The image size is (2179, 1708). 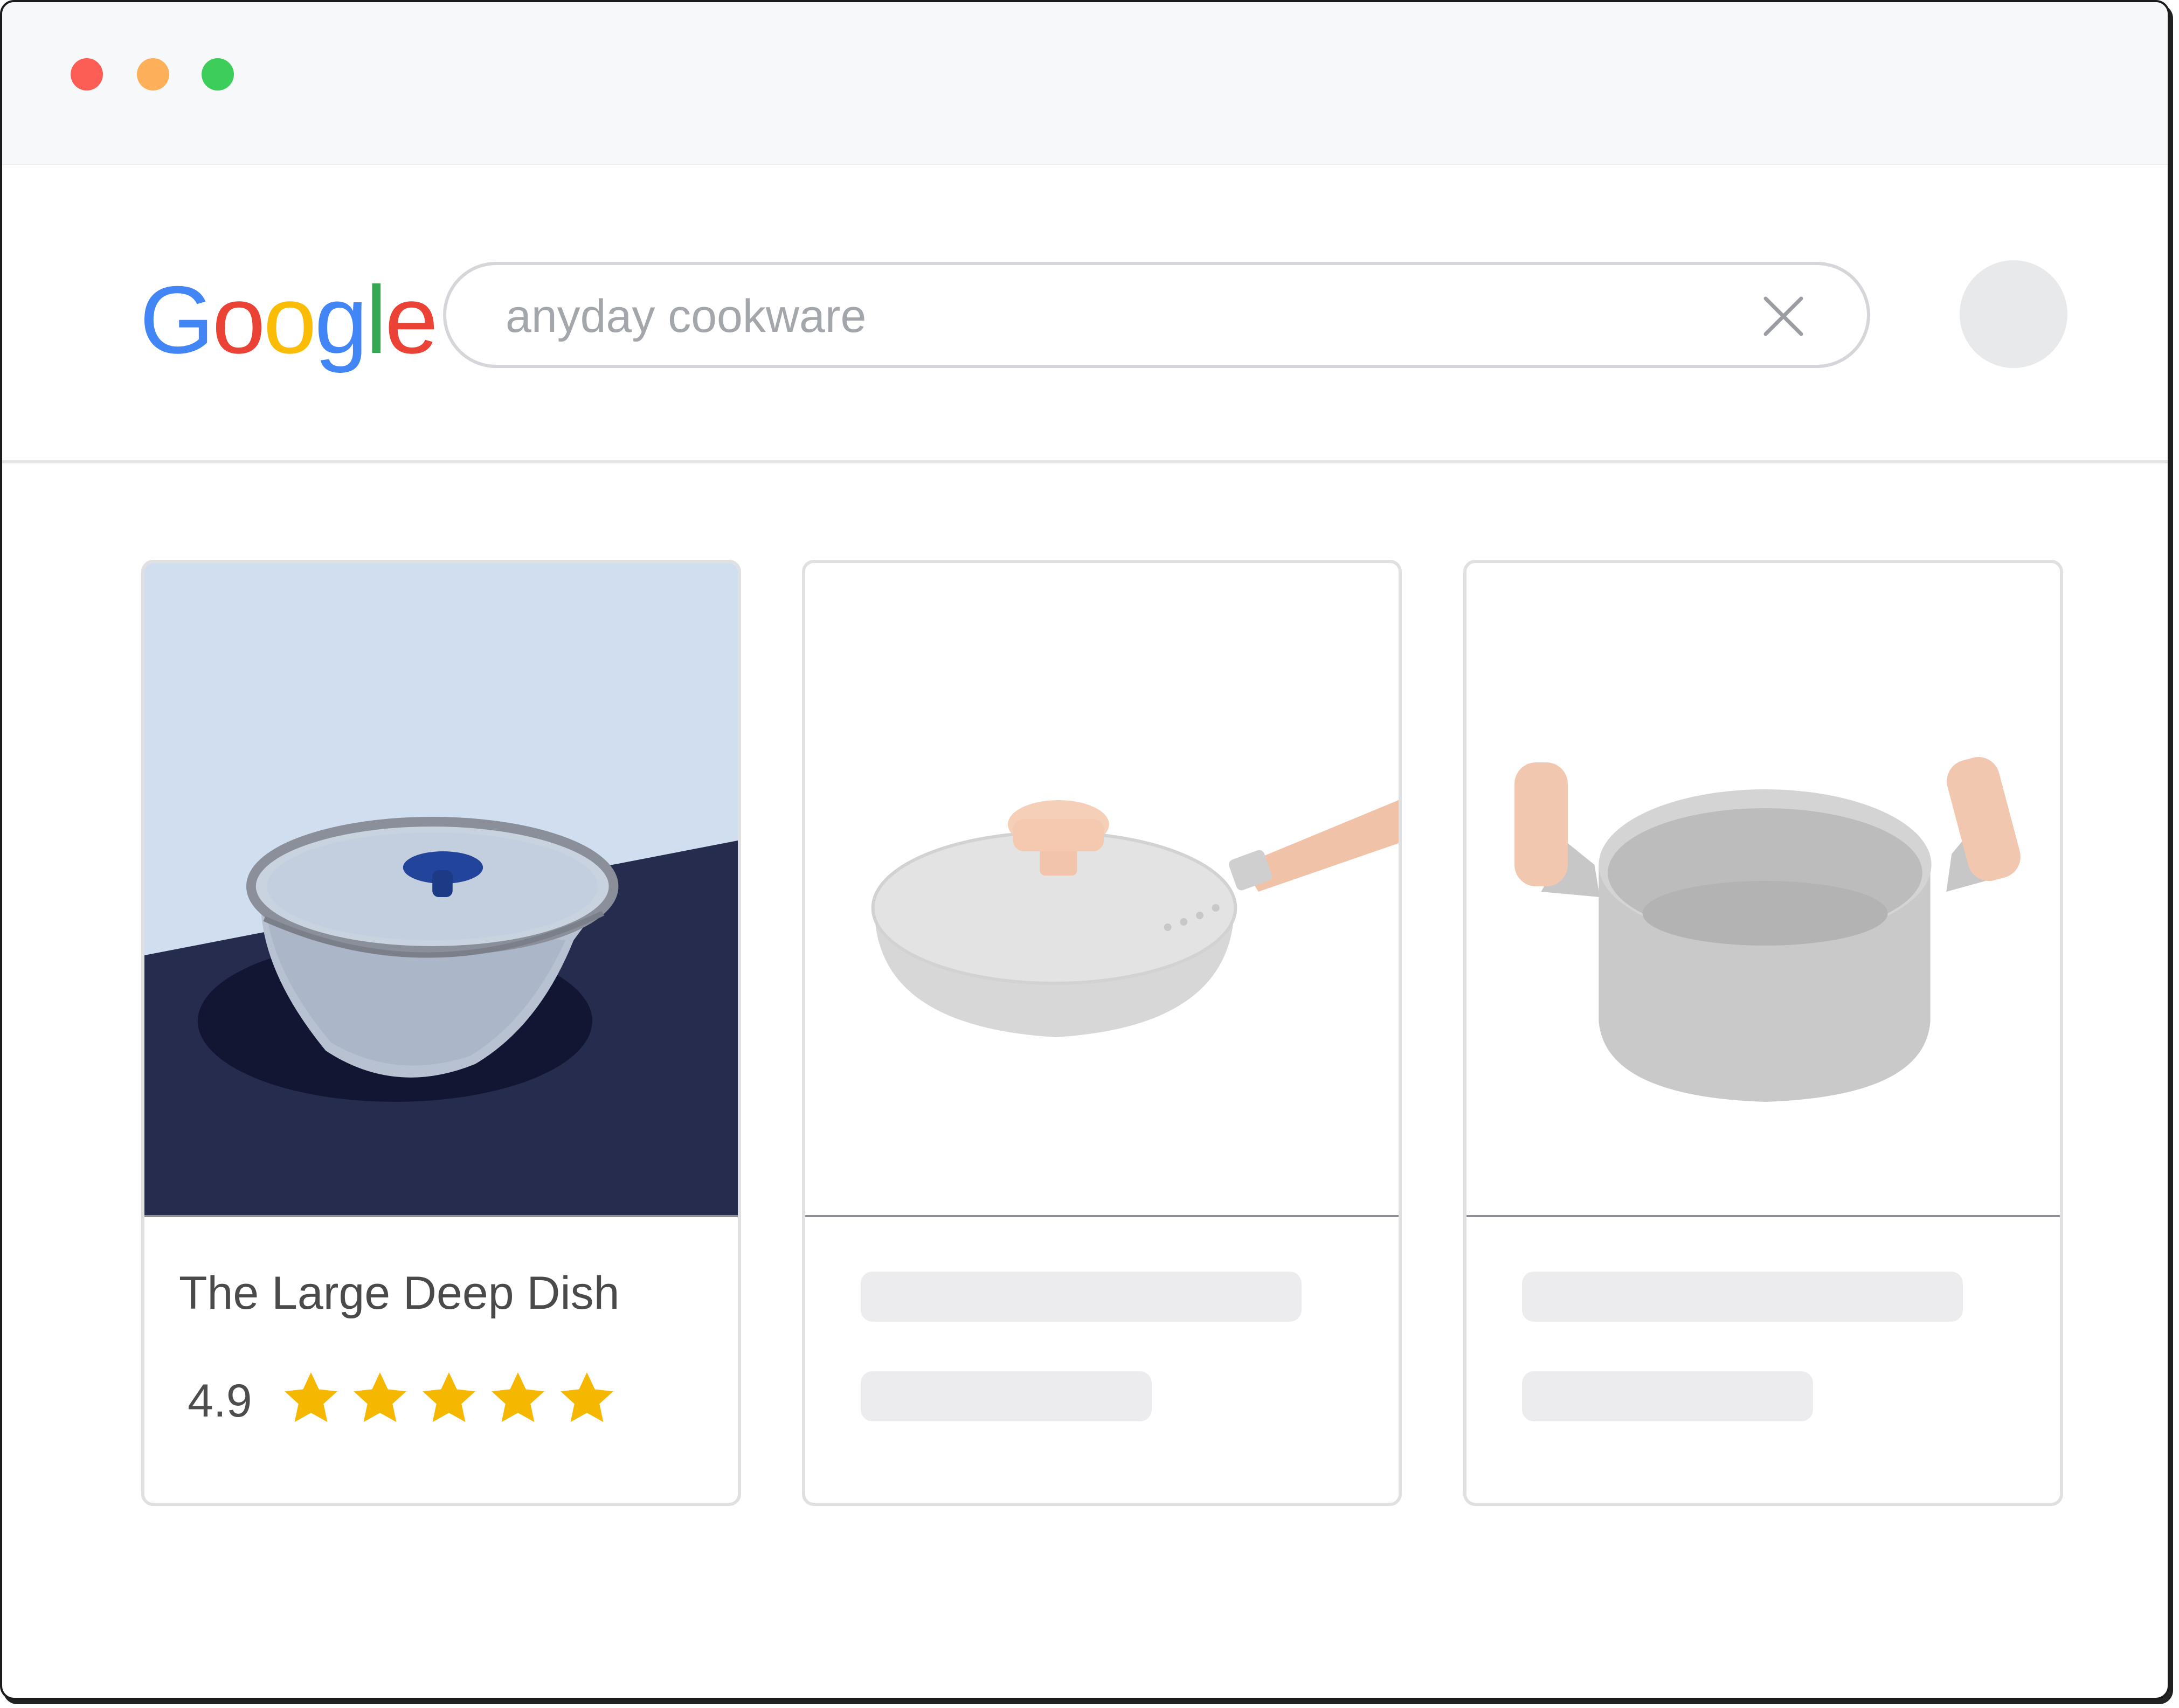 What do you see at coordinates (153, 74) in the screenshot?
I see `minimize-window-button` at bounding box center [153, 74].